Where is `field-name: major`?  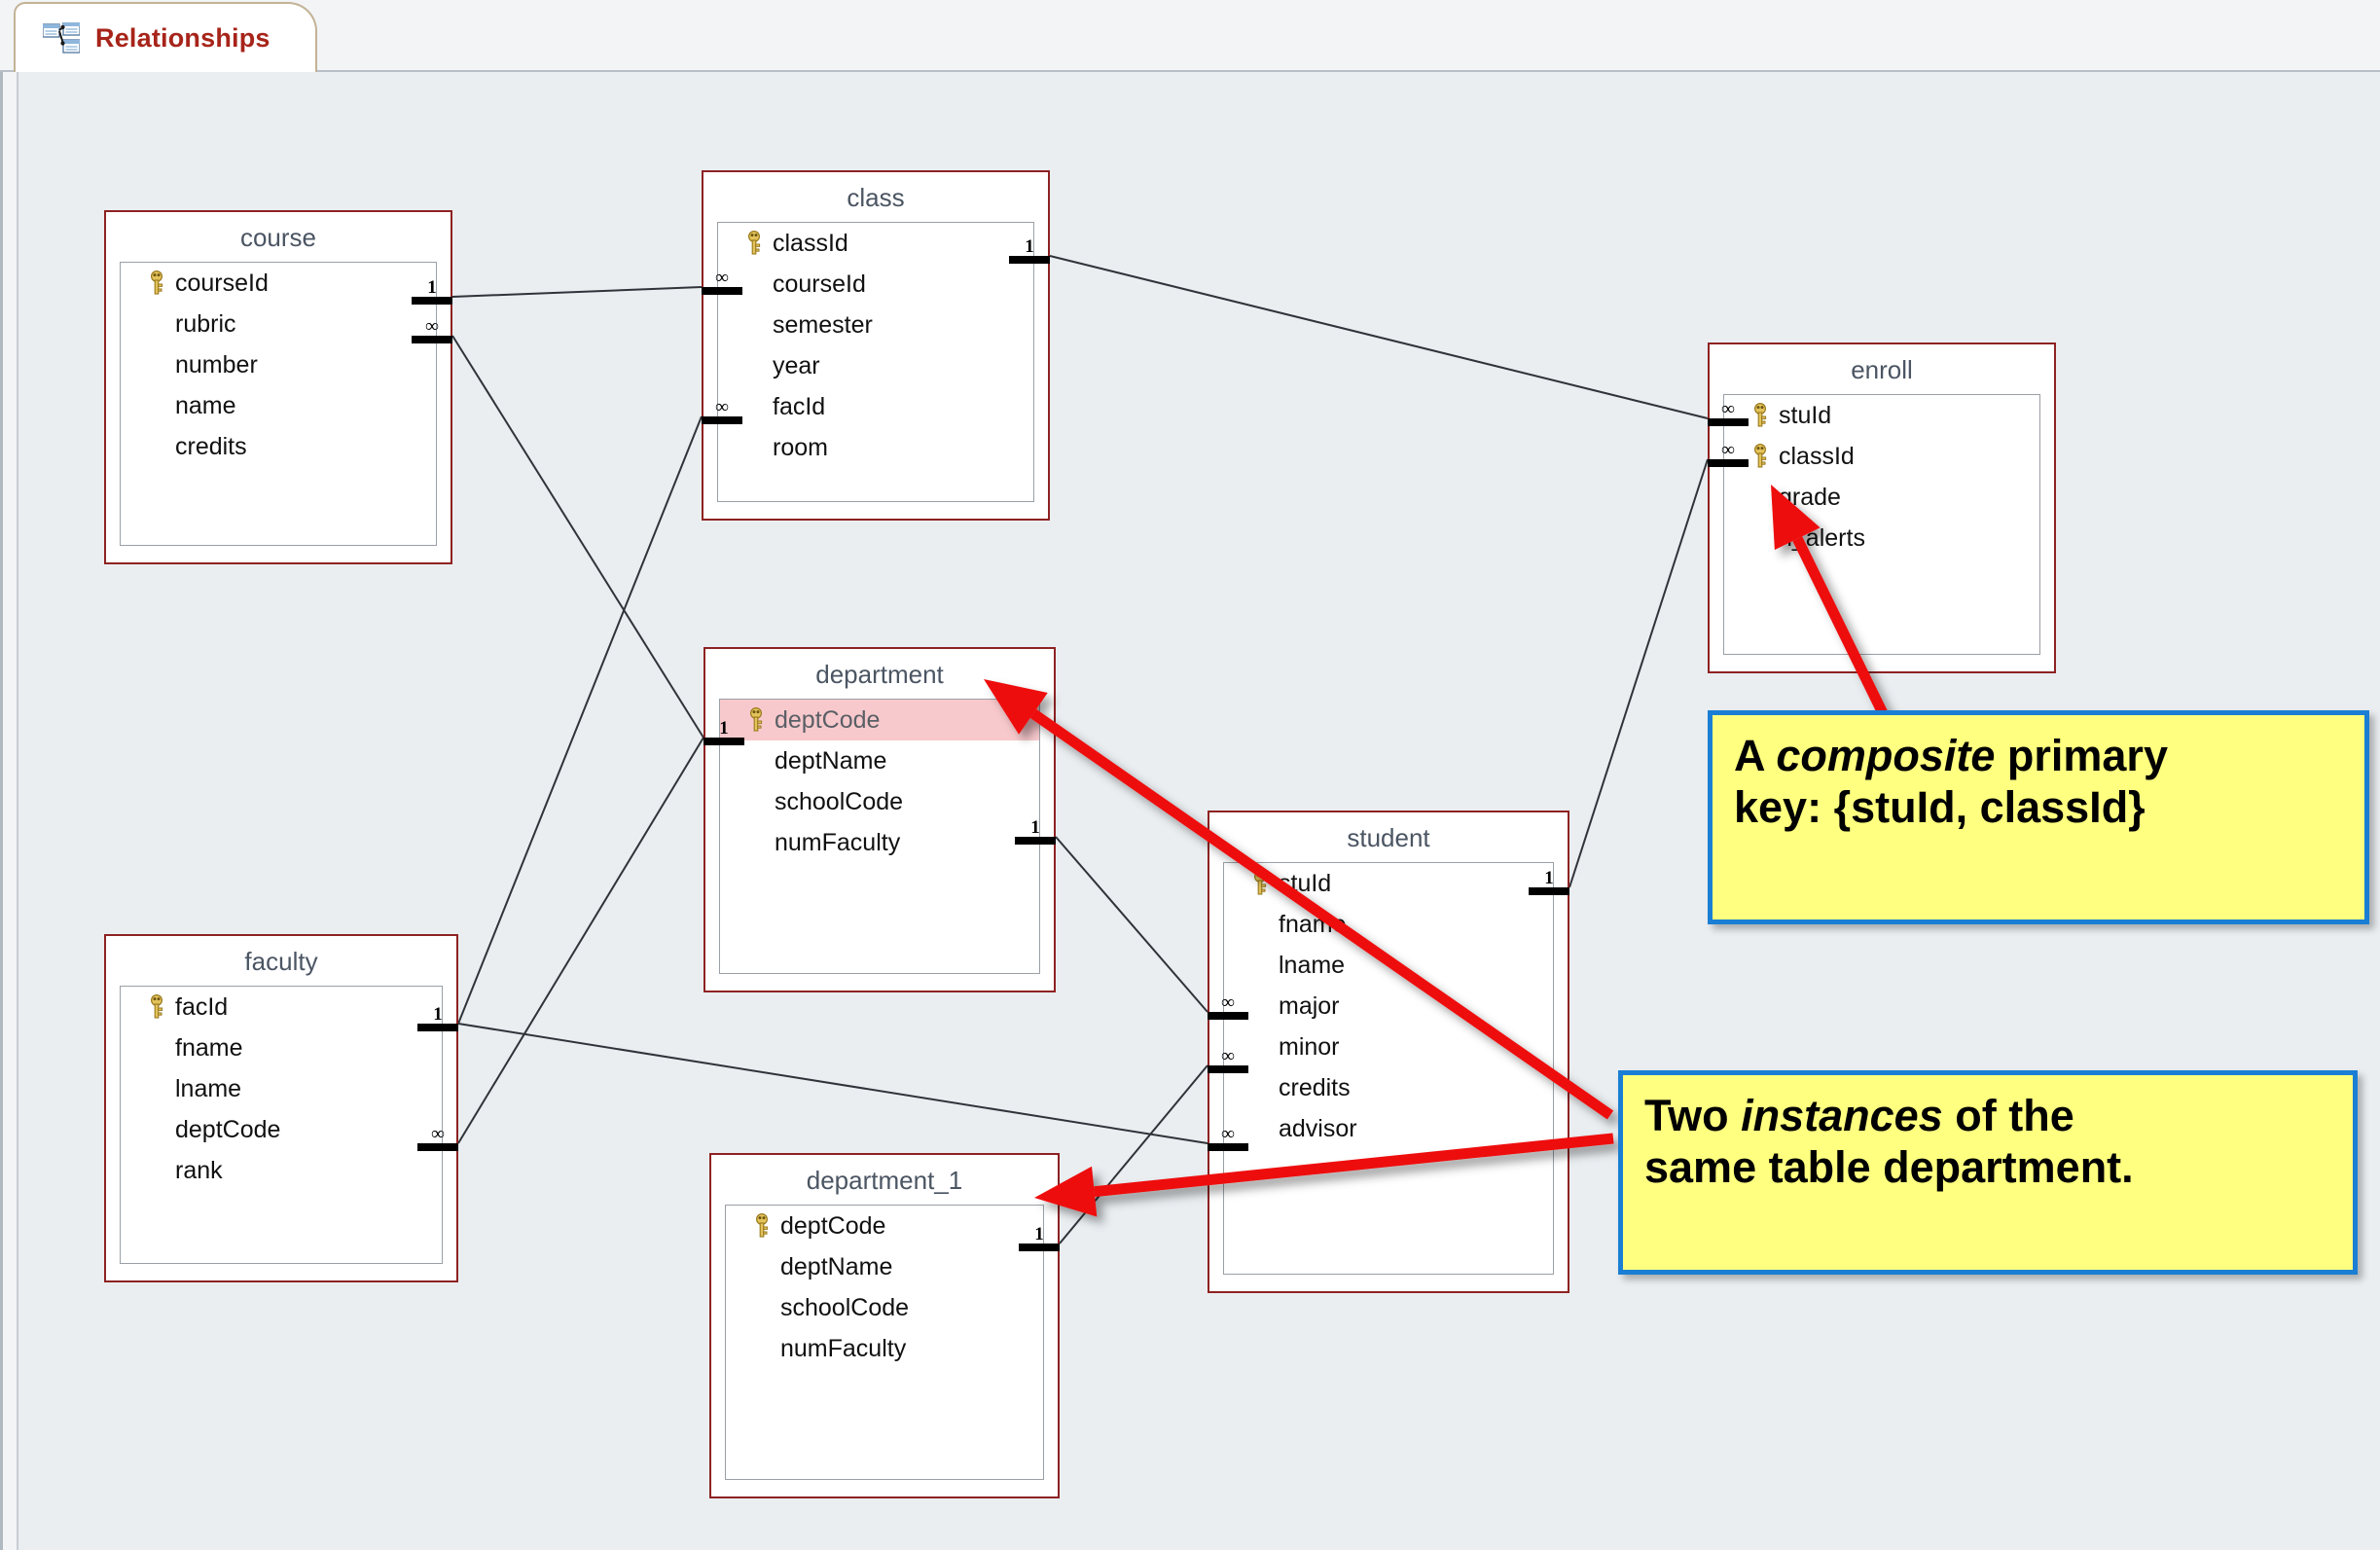 field-name: major is located at coordinates (1309, 1006).